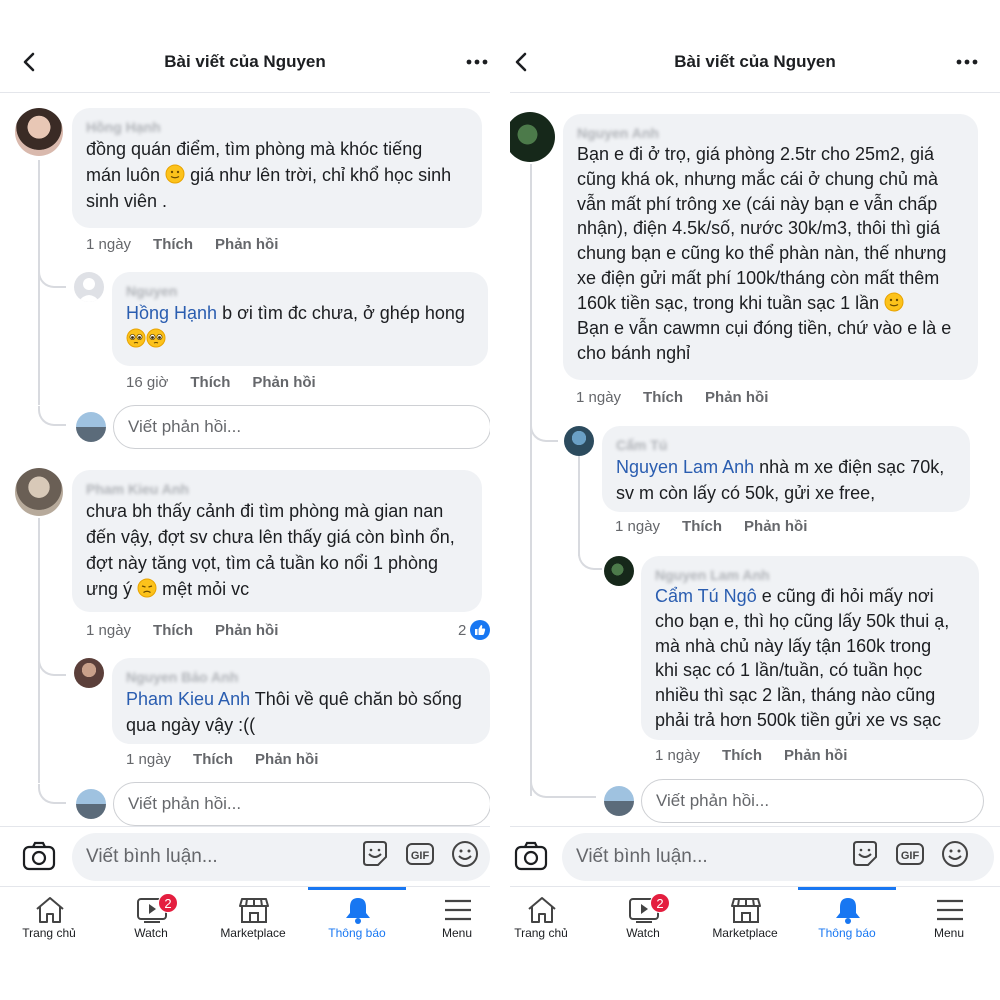 The width and height of the screenshot is (1000, 1000). Describe the element at coordinates (786, 445) in the screenshot. I see `commenter-name: Cẩm Tú` at that location.